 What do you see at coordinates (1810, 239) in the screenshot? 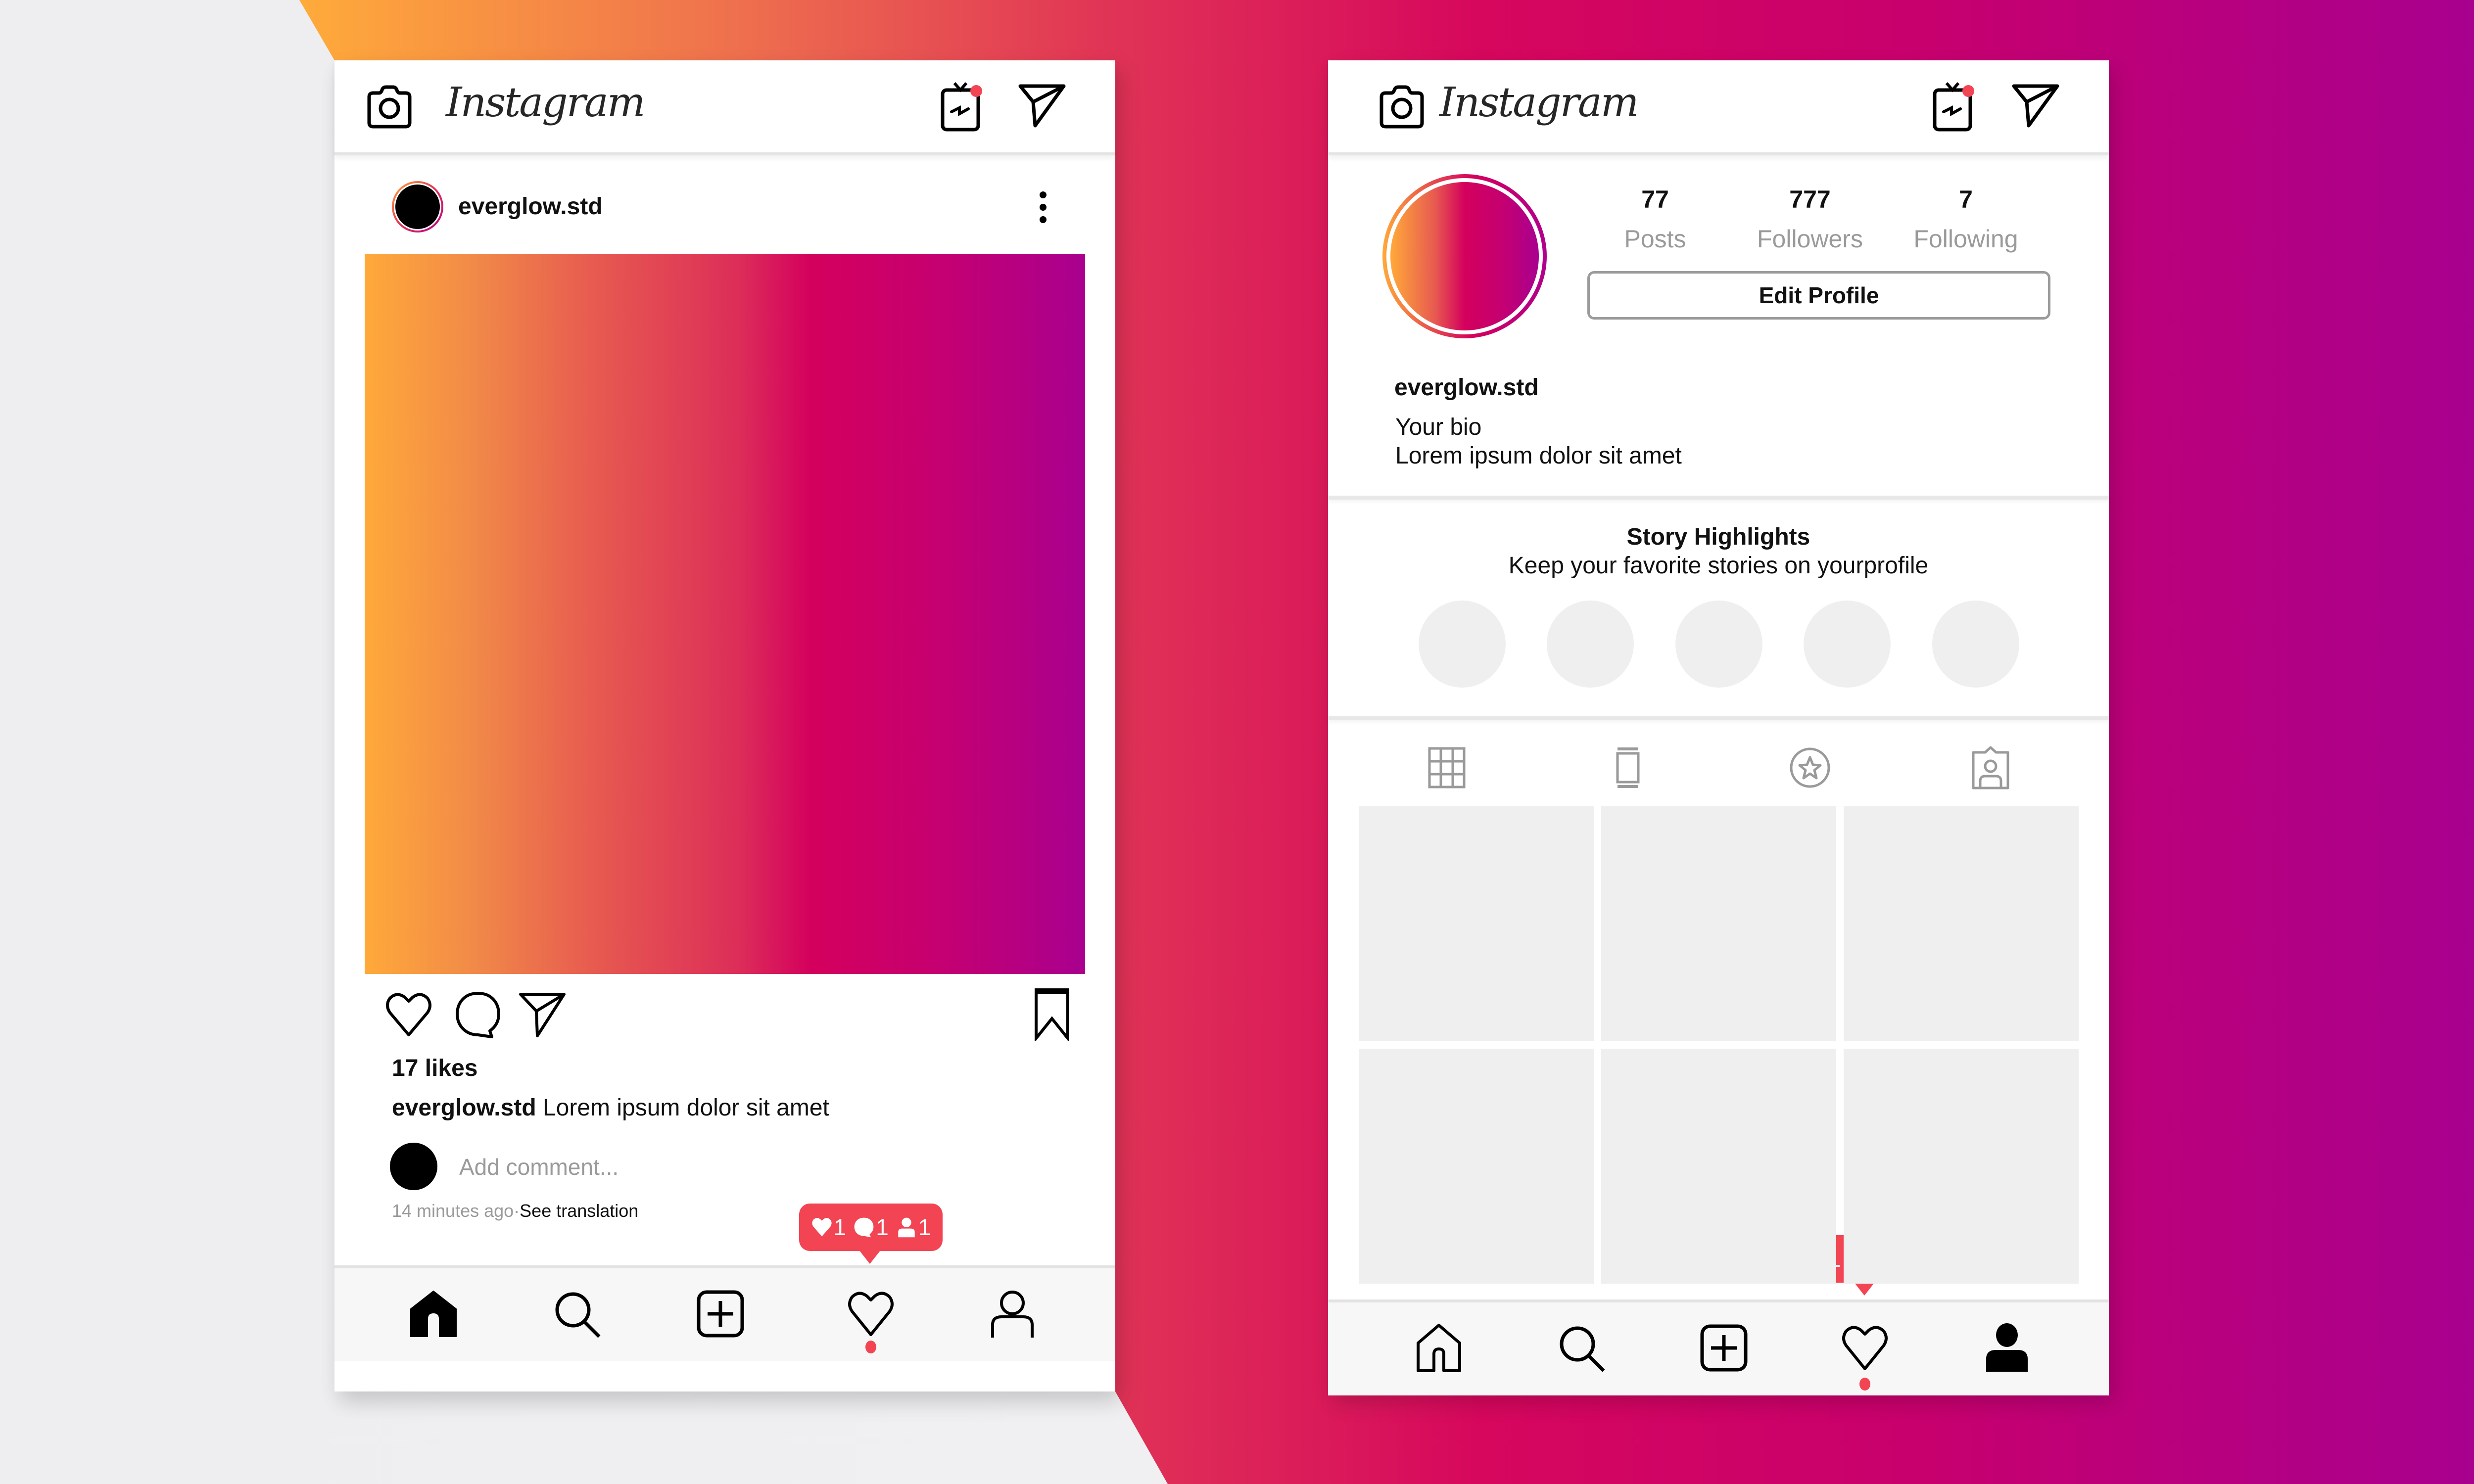
I see `followers-label: Followers` at bounding box center [1810, 239].